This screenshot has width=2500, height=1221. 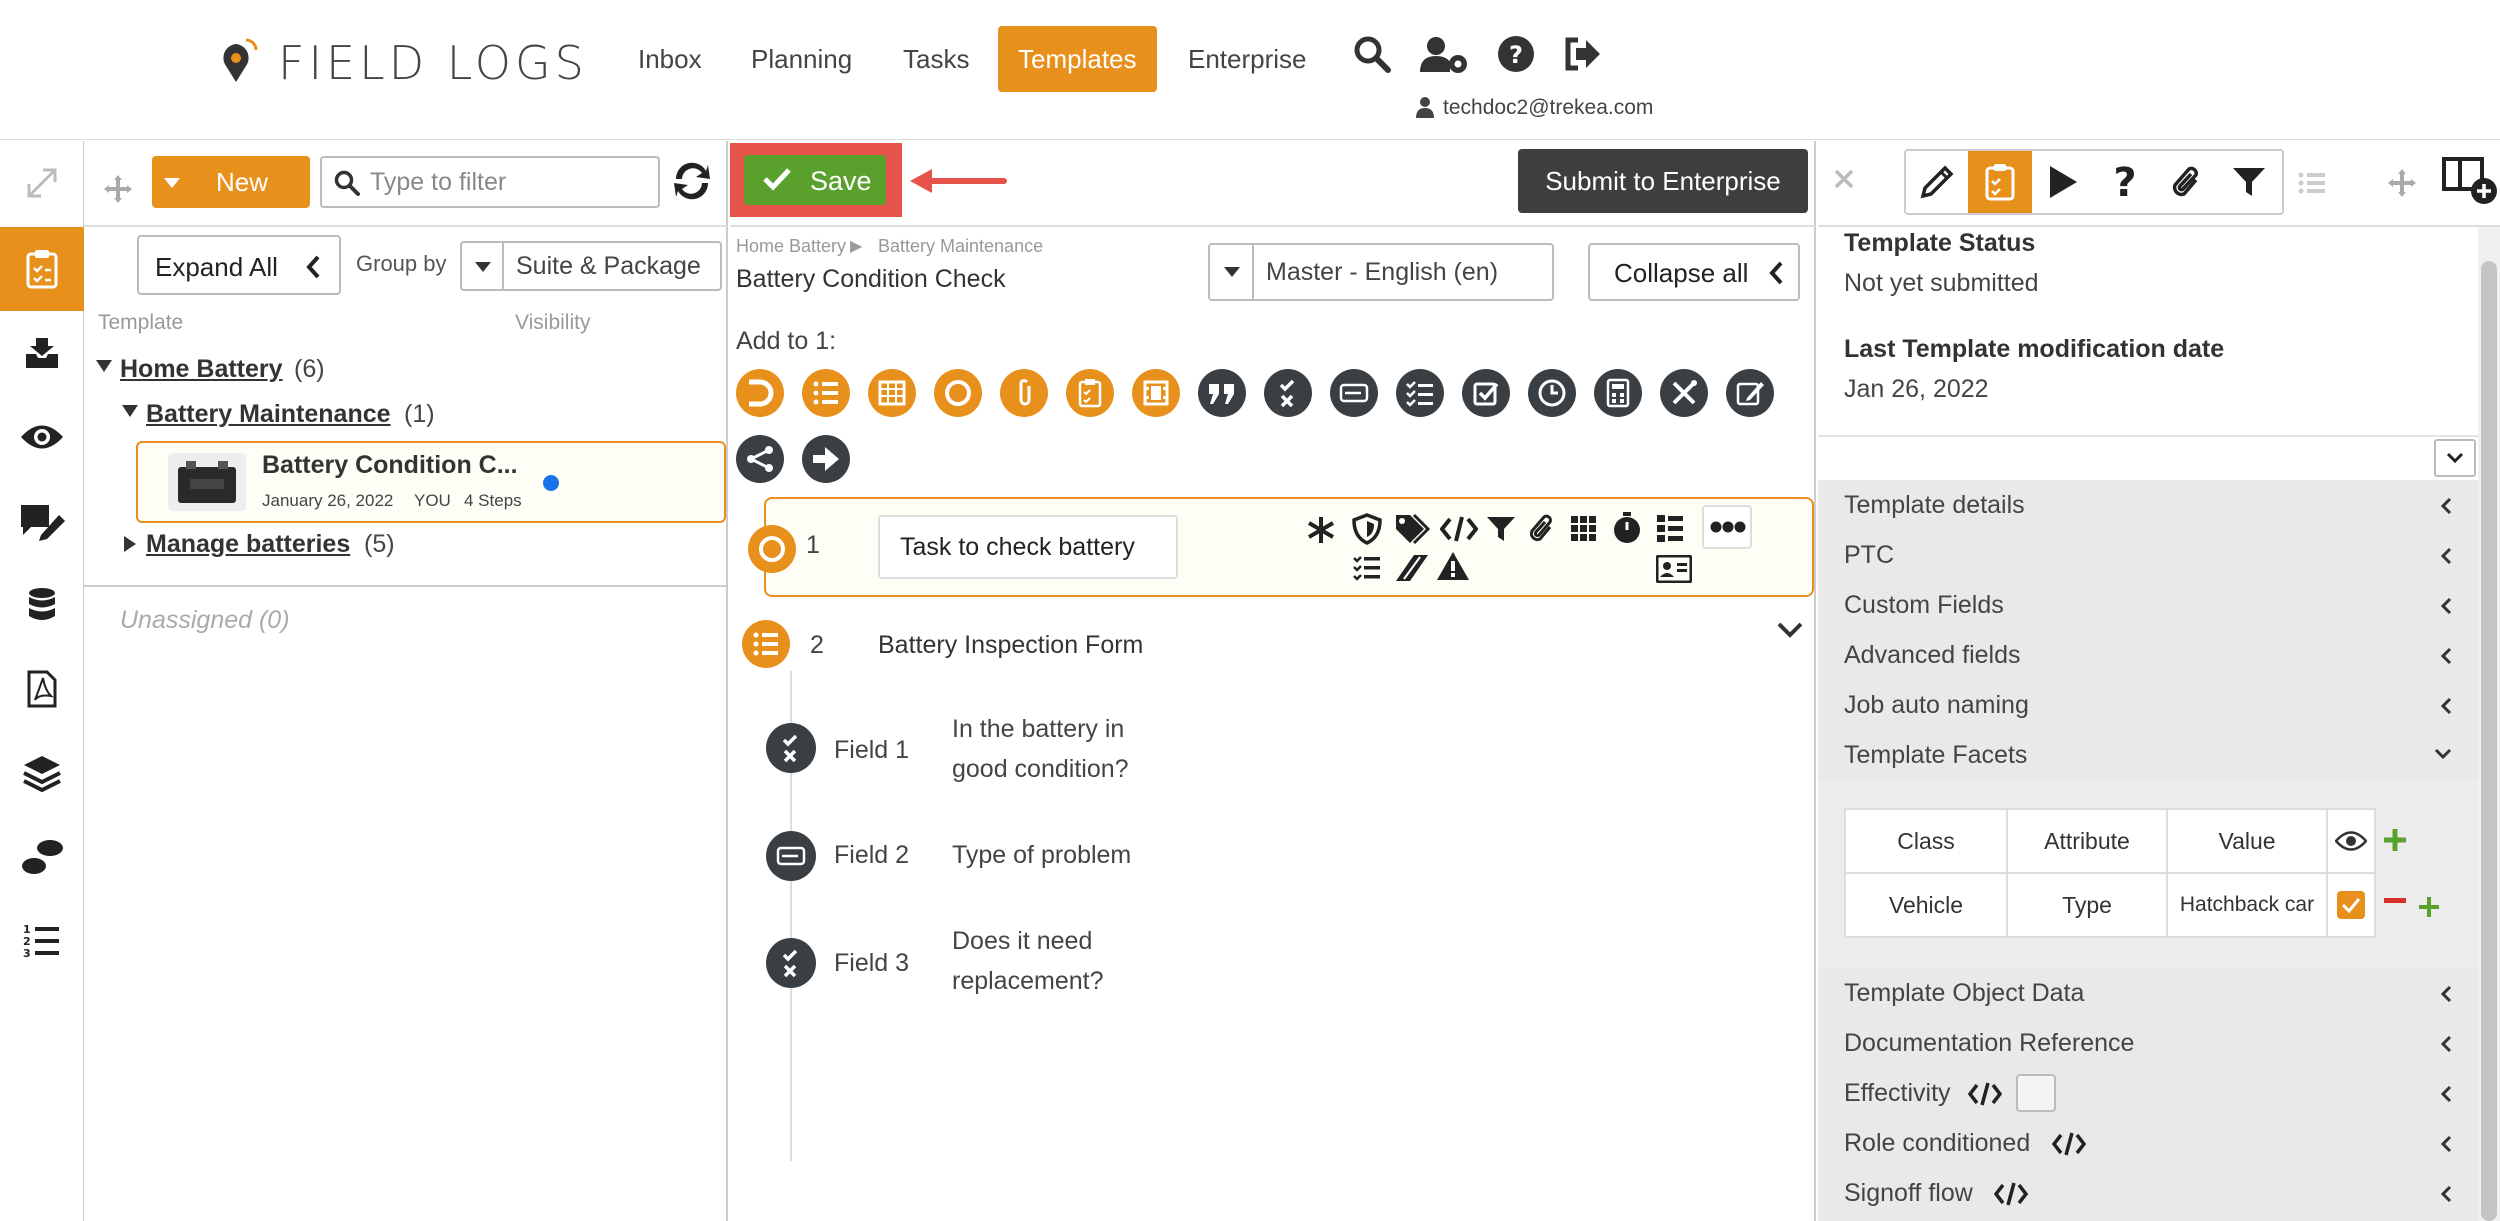 I want to click on add-checklist-icon, so click(x=1090, y=393).